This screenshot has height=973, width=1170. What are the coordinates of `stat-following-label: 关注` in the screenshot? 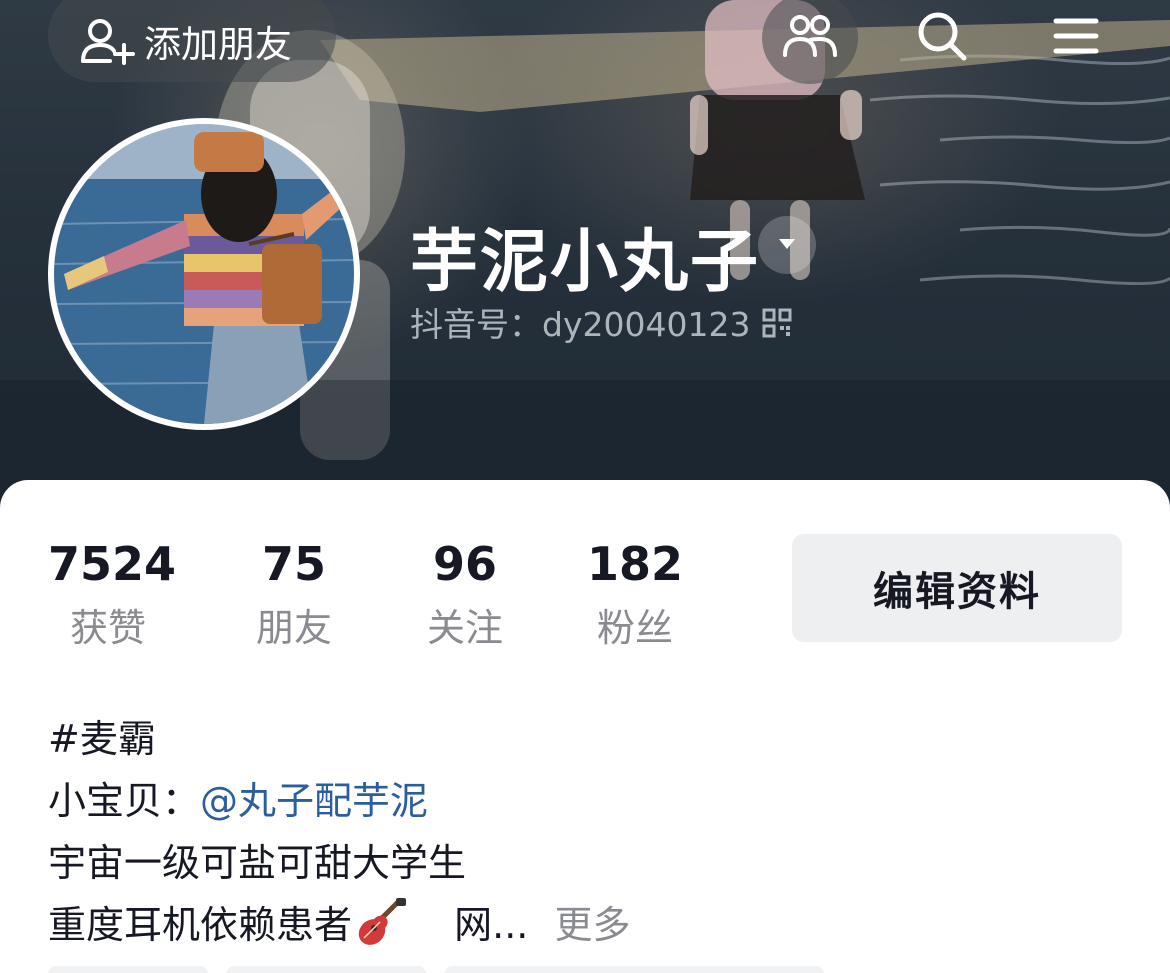 It's located at (464, 628).